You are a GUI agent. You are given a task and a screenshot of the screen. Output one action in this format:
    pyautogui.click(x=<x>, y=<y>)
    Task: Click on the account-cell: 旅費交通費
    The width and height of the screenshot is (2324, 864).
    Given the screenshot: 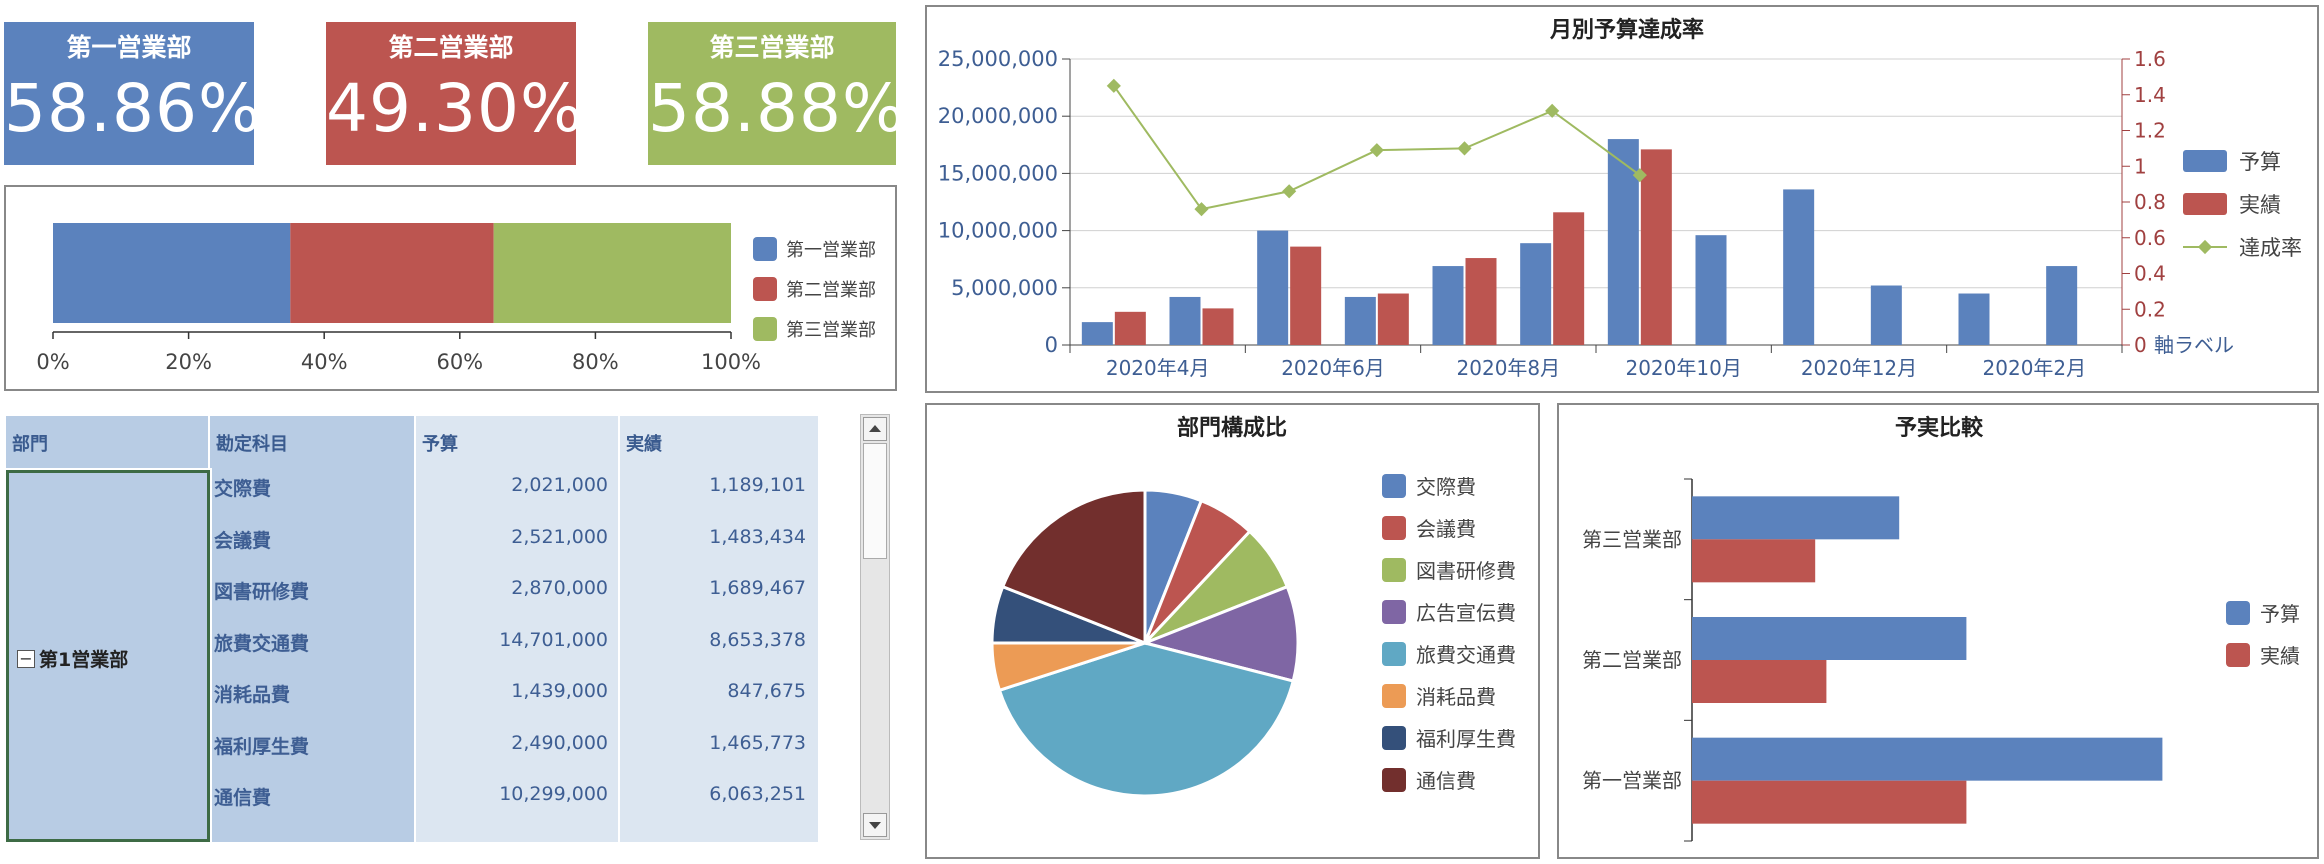 What is the action you would take?
    pyautogui.click(x=310, y=644)
    